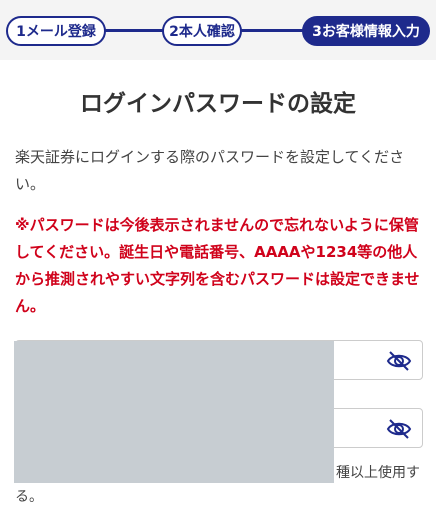 Image resolution: width=436 pixels, height=516 pixels. What do you see at coordinates (202, 31) in the screenshot?
I see `step-identity-verification: 2本人確認` at bounding box center [202, 31].